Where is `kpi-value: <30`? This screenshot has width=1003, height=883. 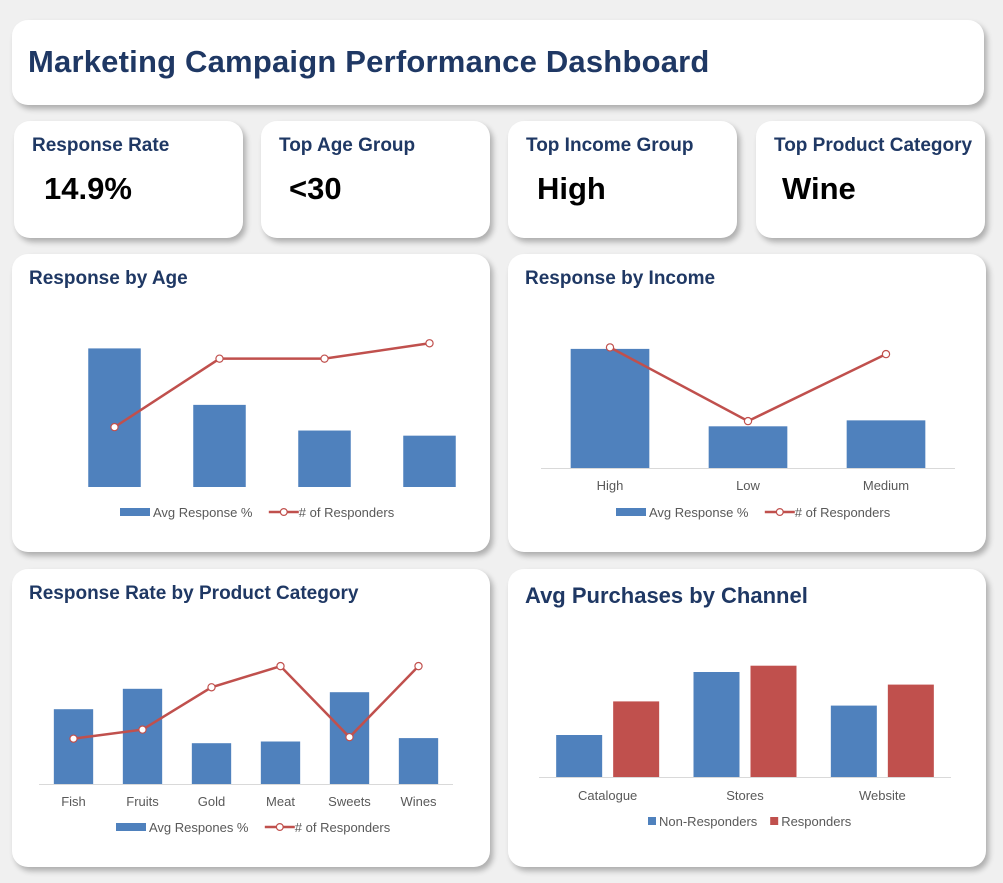 kpi-value: <30 is located at coordinates (315, 188).